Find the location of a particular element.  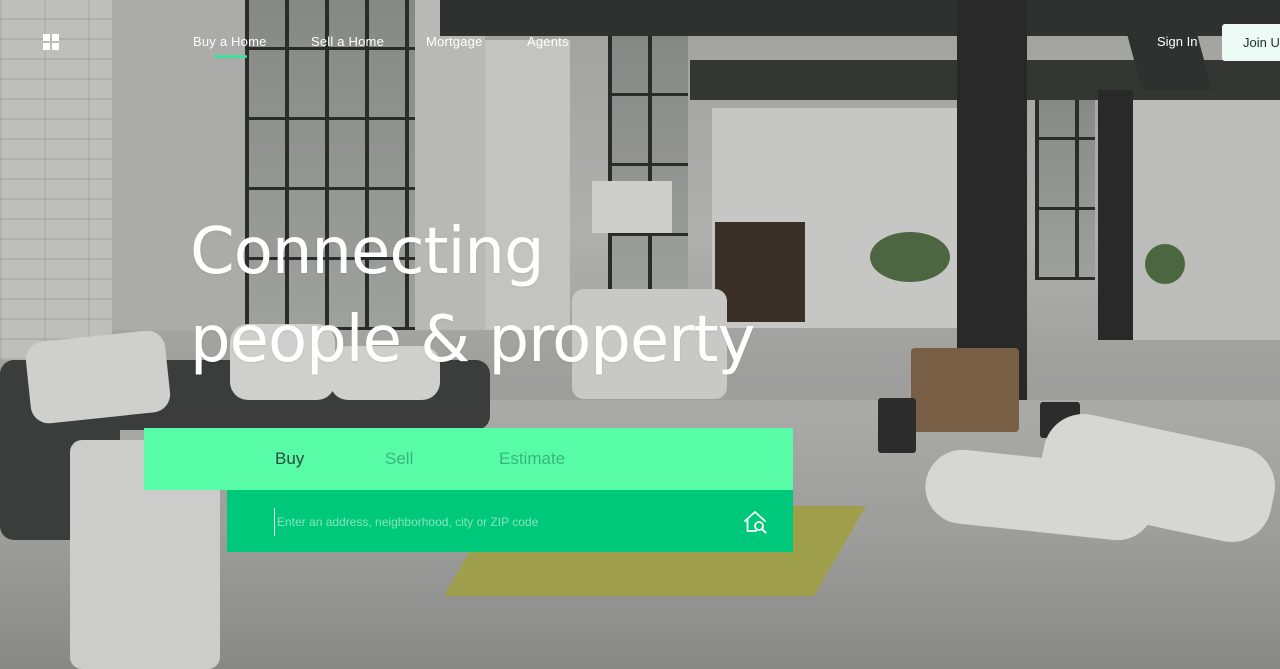

nav-link-agents: Agents is located at coordinates (548, 41).